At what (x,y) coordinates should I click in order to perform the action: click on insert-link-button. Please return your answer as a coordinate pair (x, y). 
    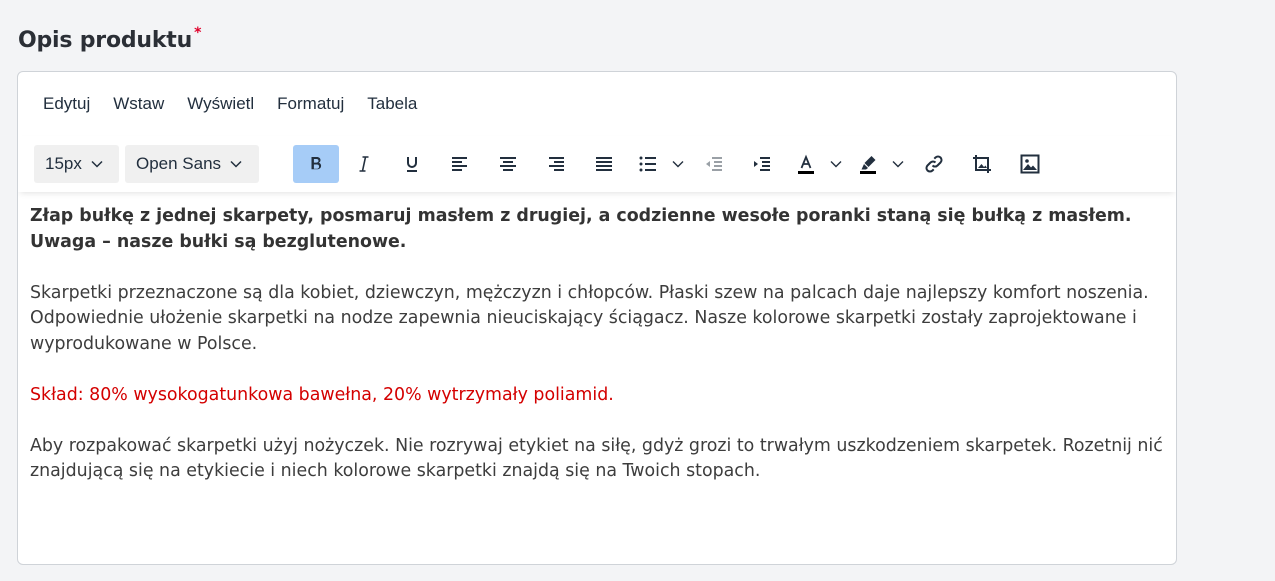
    Looking at the image, I should click on (934, 164).